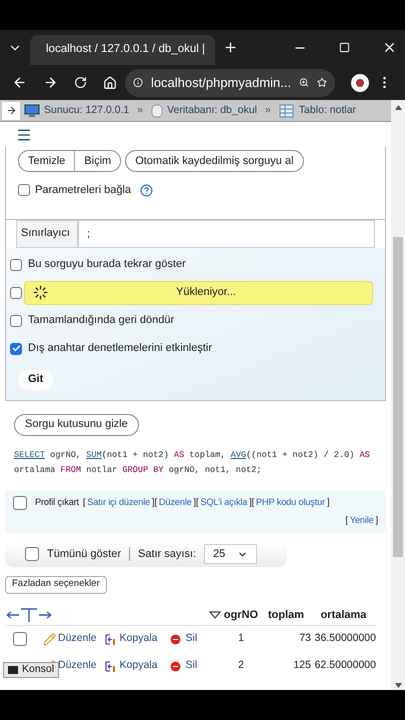  Describe the element at coordinates (167, 554) in the screenshot. I see `rows-count-label: Satır sayısı:` at that location.